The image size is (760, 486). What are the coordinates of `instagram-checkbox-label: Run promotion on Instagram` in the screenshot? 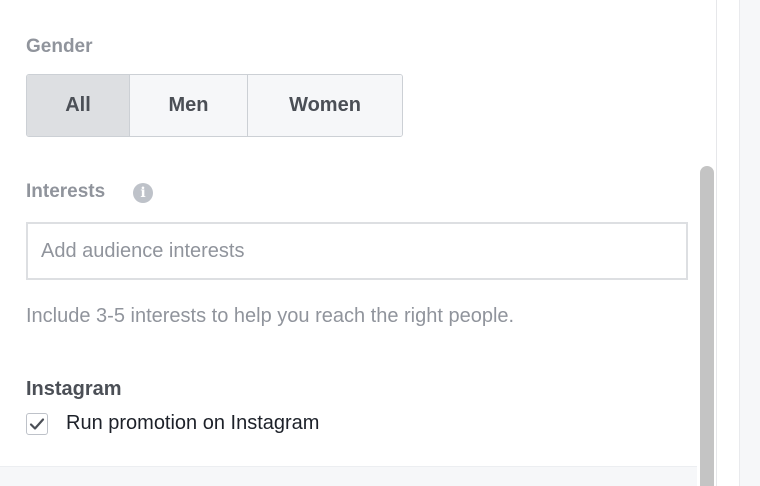 It's located at (193, 423).